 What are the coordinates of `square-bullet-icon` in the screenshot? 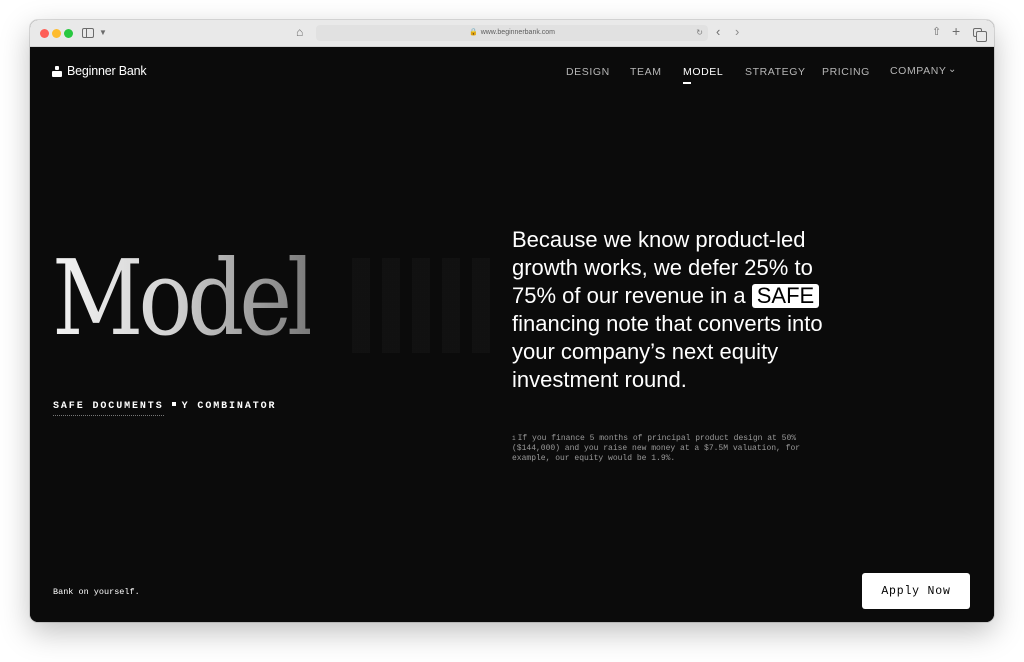 It's located at (173, 404).